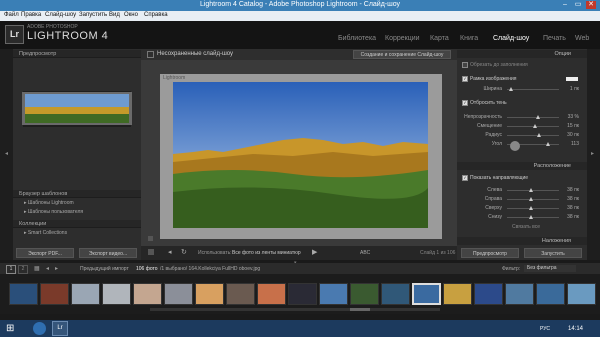 The width and height of the screenshot is (600, 337). What do you see at coordinates (553, 253) in the screenshot?
I see `play-button: Запустить` at bounding box center [553, 253].